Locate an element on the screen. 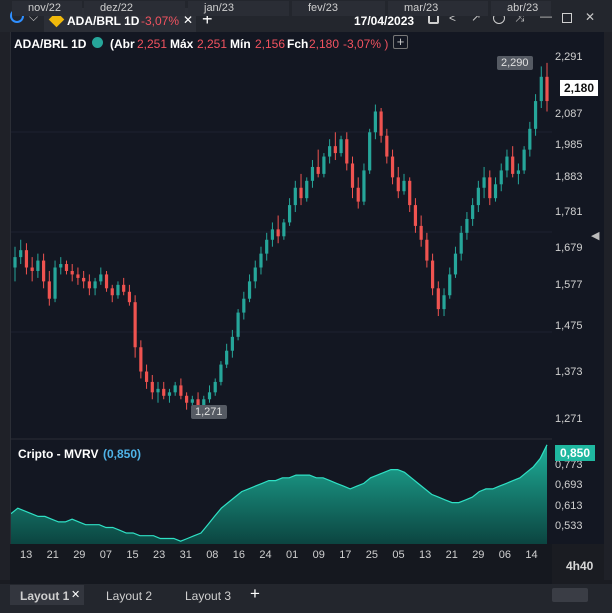 The height and width of the screenshot is (613, 612). month-label: jan/23 is located at coordinates (238, 8).